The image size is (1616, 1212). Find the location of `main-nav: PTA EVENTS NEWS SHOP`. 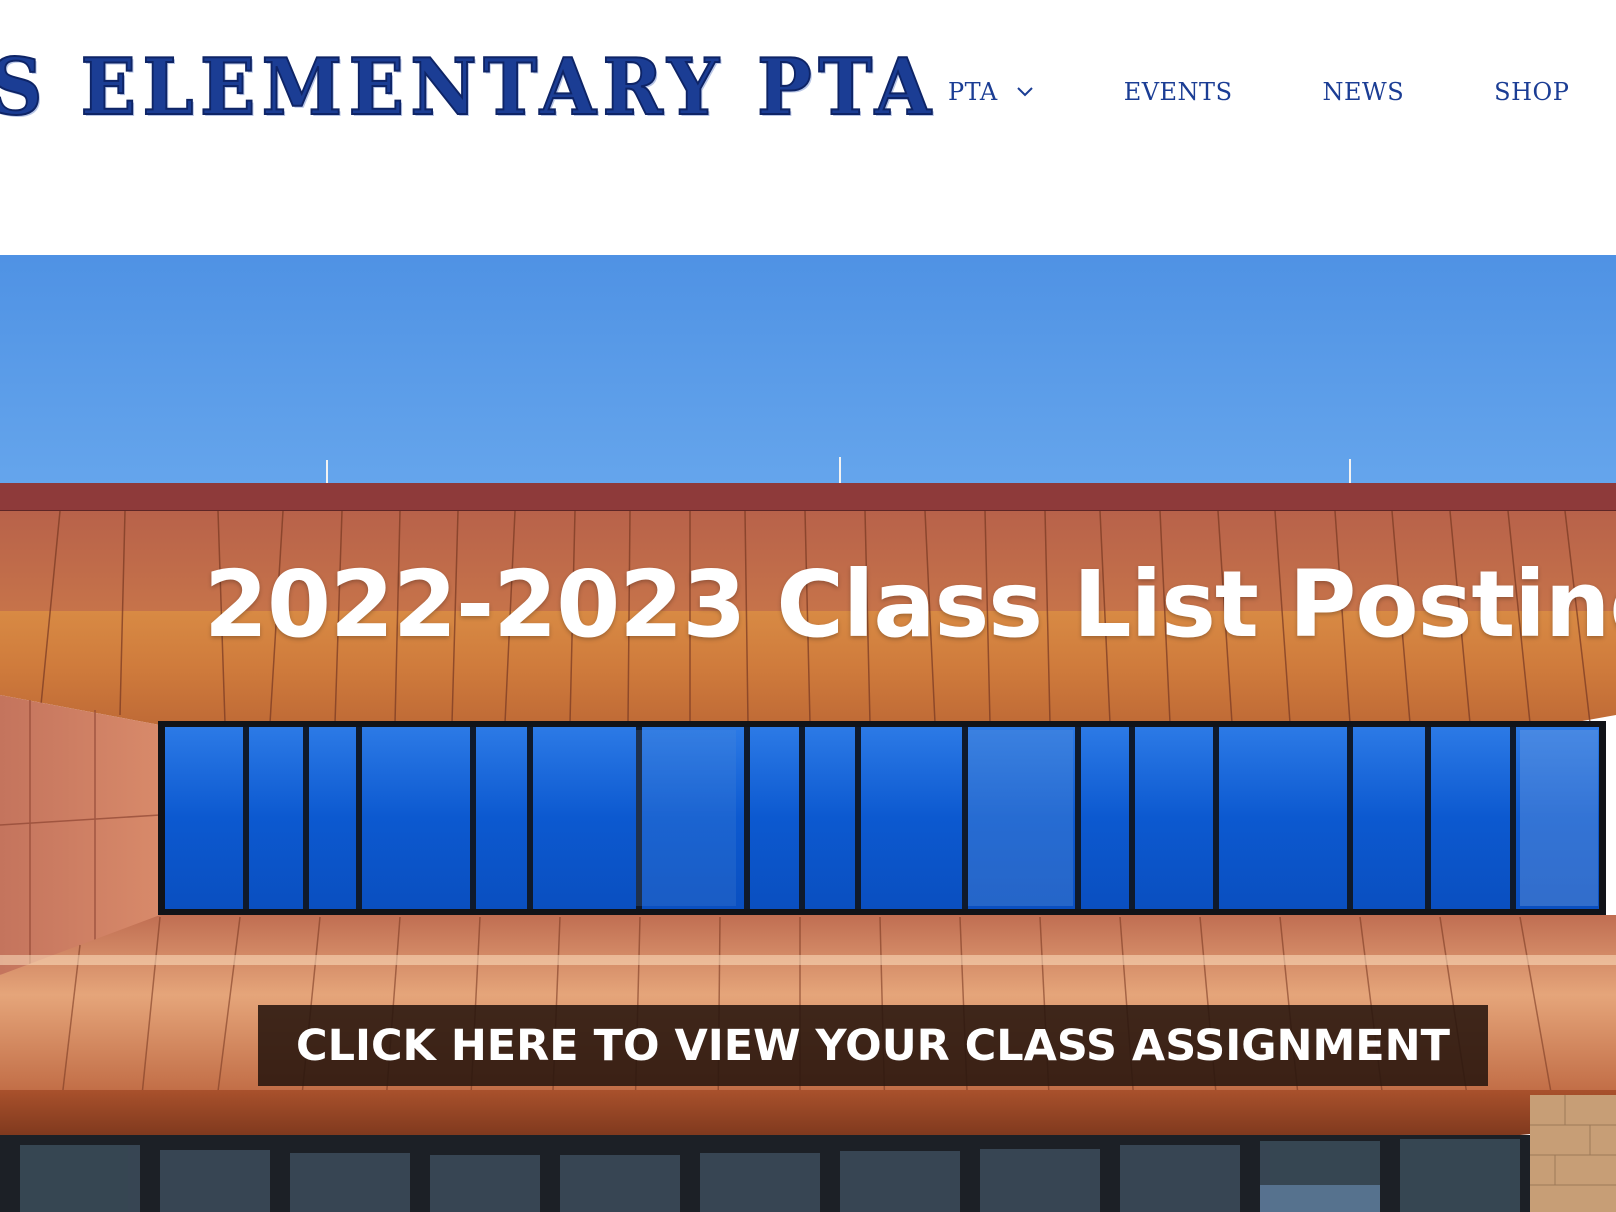

main-nav: PTA EVENTS NEWS SHOP is located at coordinates (1258, 92).